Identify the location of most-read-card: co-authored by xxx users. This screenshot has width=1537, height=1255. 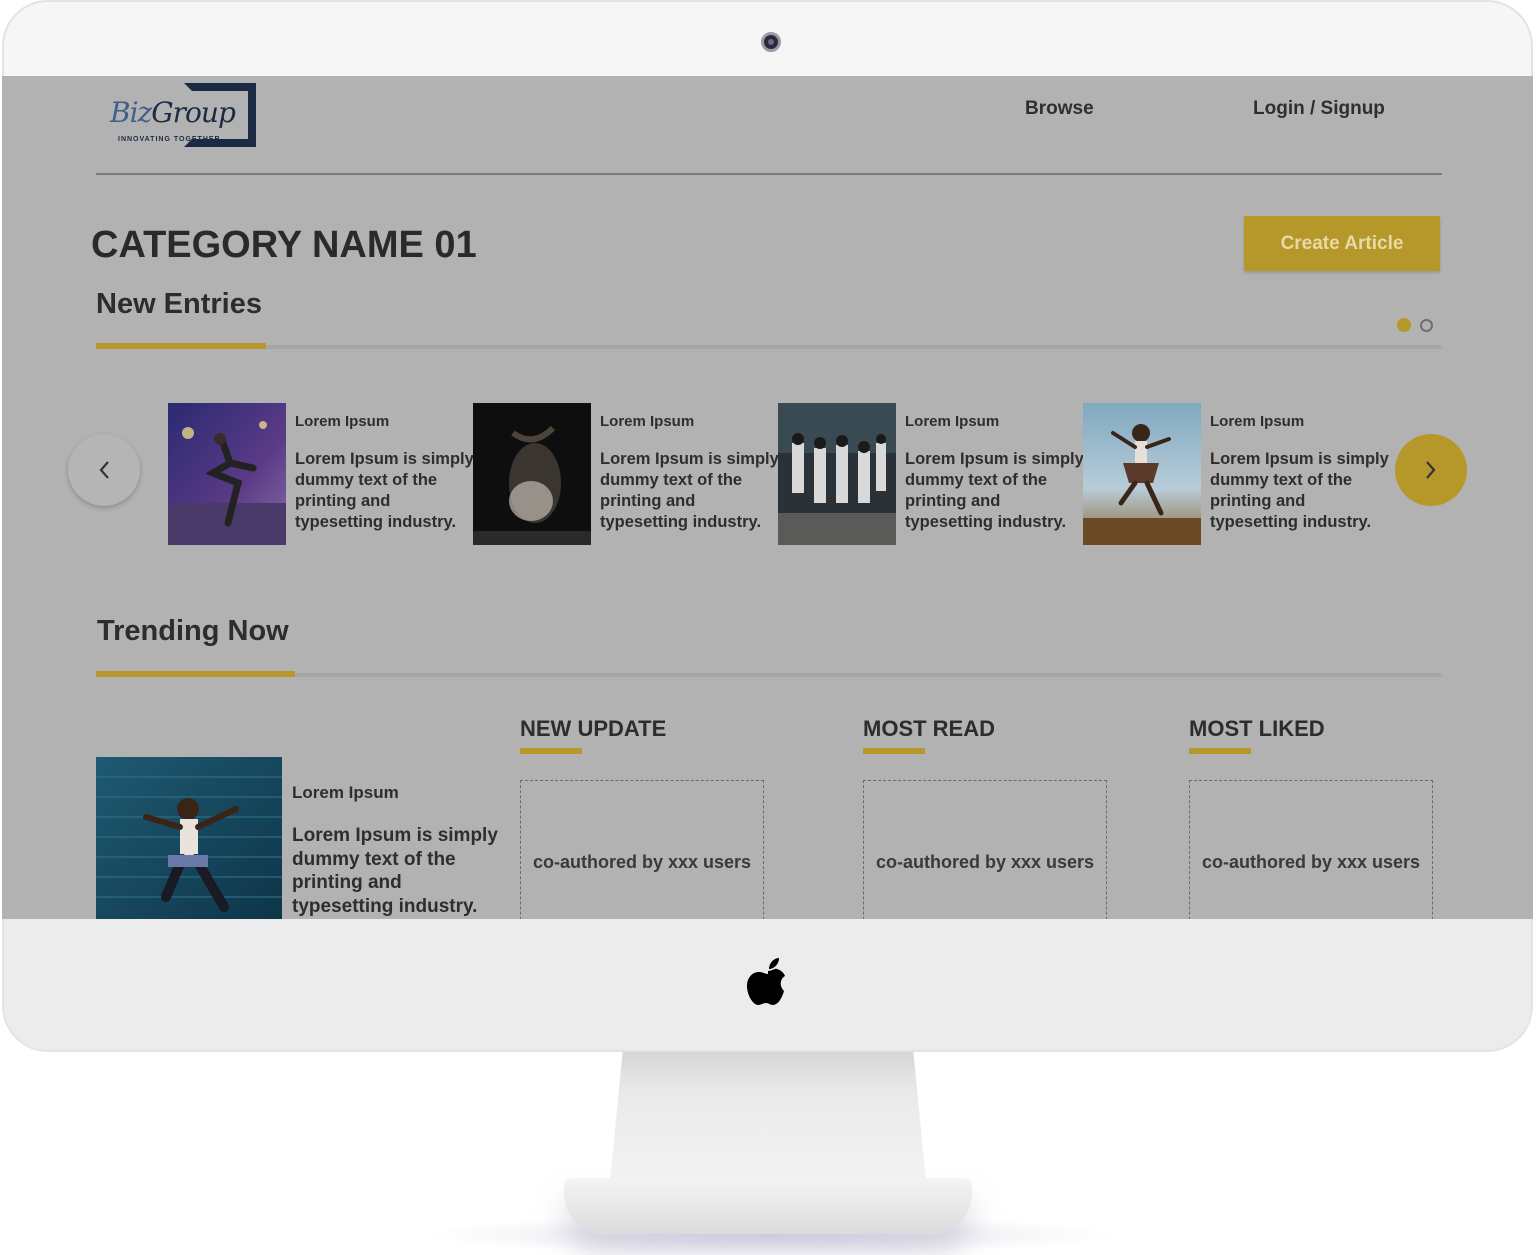
(985, 849).